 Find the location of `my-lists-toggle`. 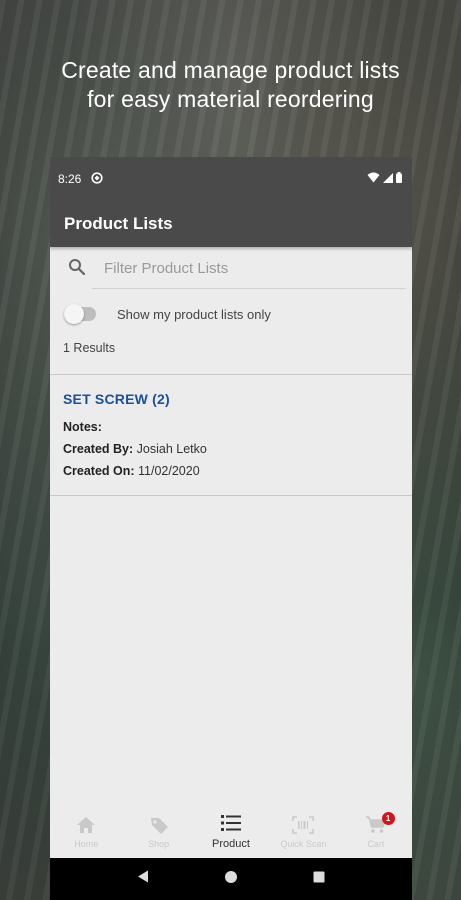

my-lists-toggle is located at coordinates (80, 314).